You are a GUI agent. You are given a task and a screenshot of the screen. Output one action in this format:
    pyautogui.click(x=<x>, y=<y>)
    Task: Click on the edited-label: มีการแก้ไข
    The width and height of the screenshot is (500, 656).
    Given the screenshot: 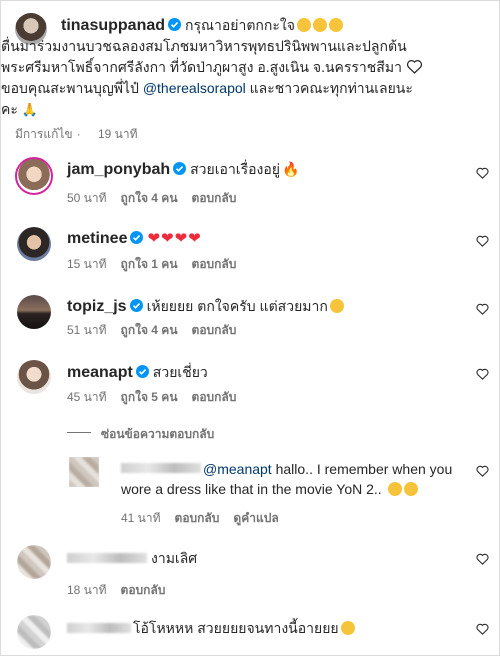 What is the action you would take?
    pyautogui.click(x=44, y=134)
    